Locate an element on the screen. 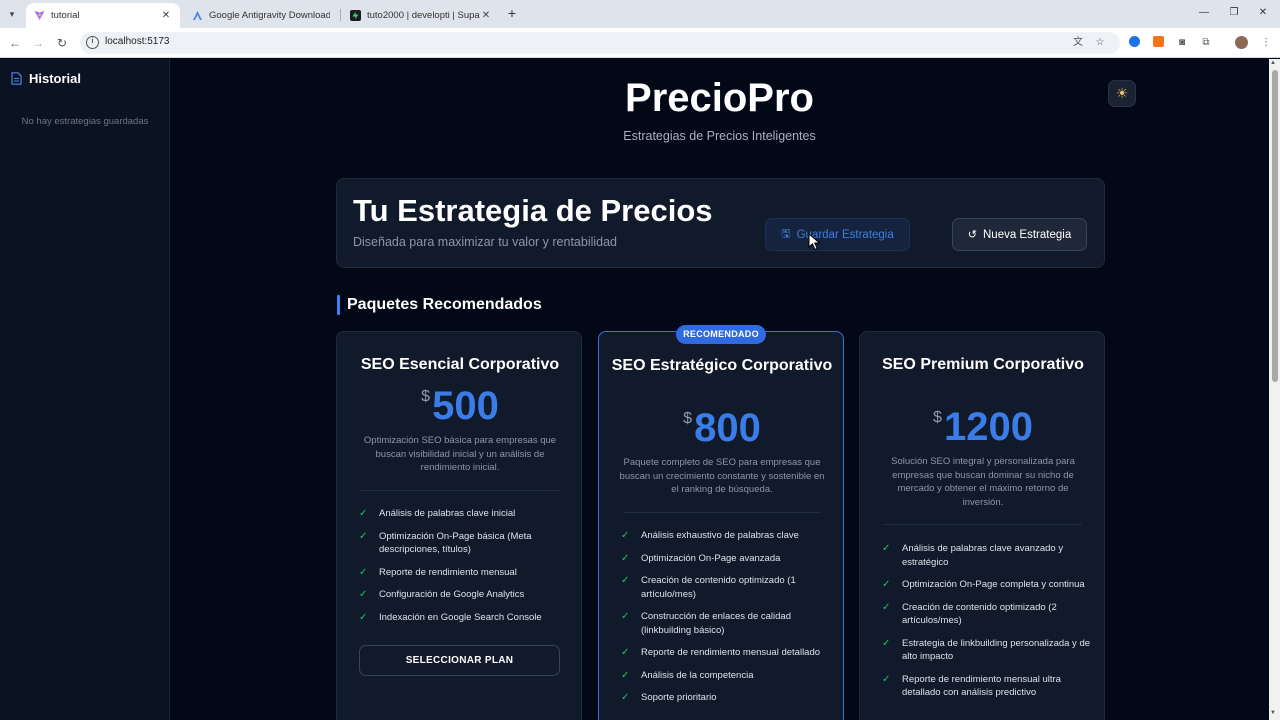 The width and height of the screenshot is (1280, 720). document-icon is located at coordinates (16, 78).